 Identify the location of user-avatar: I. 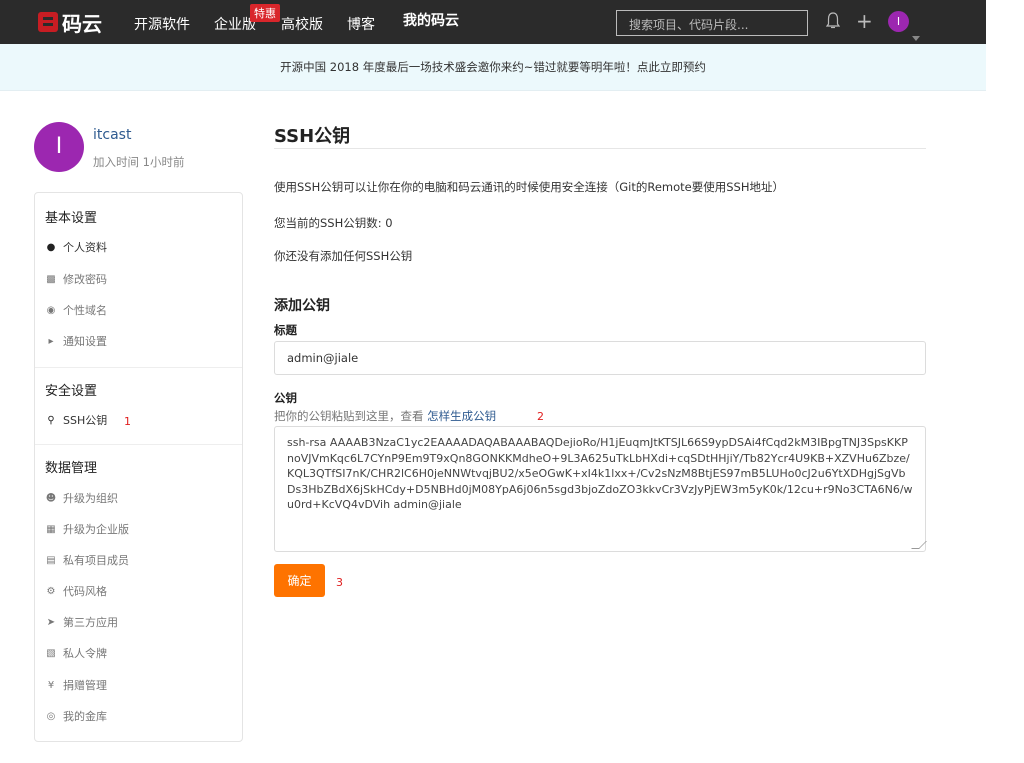
(898, 21).